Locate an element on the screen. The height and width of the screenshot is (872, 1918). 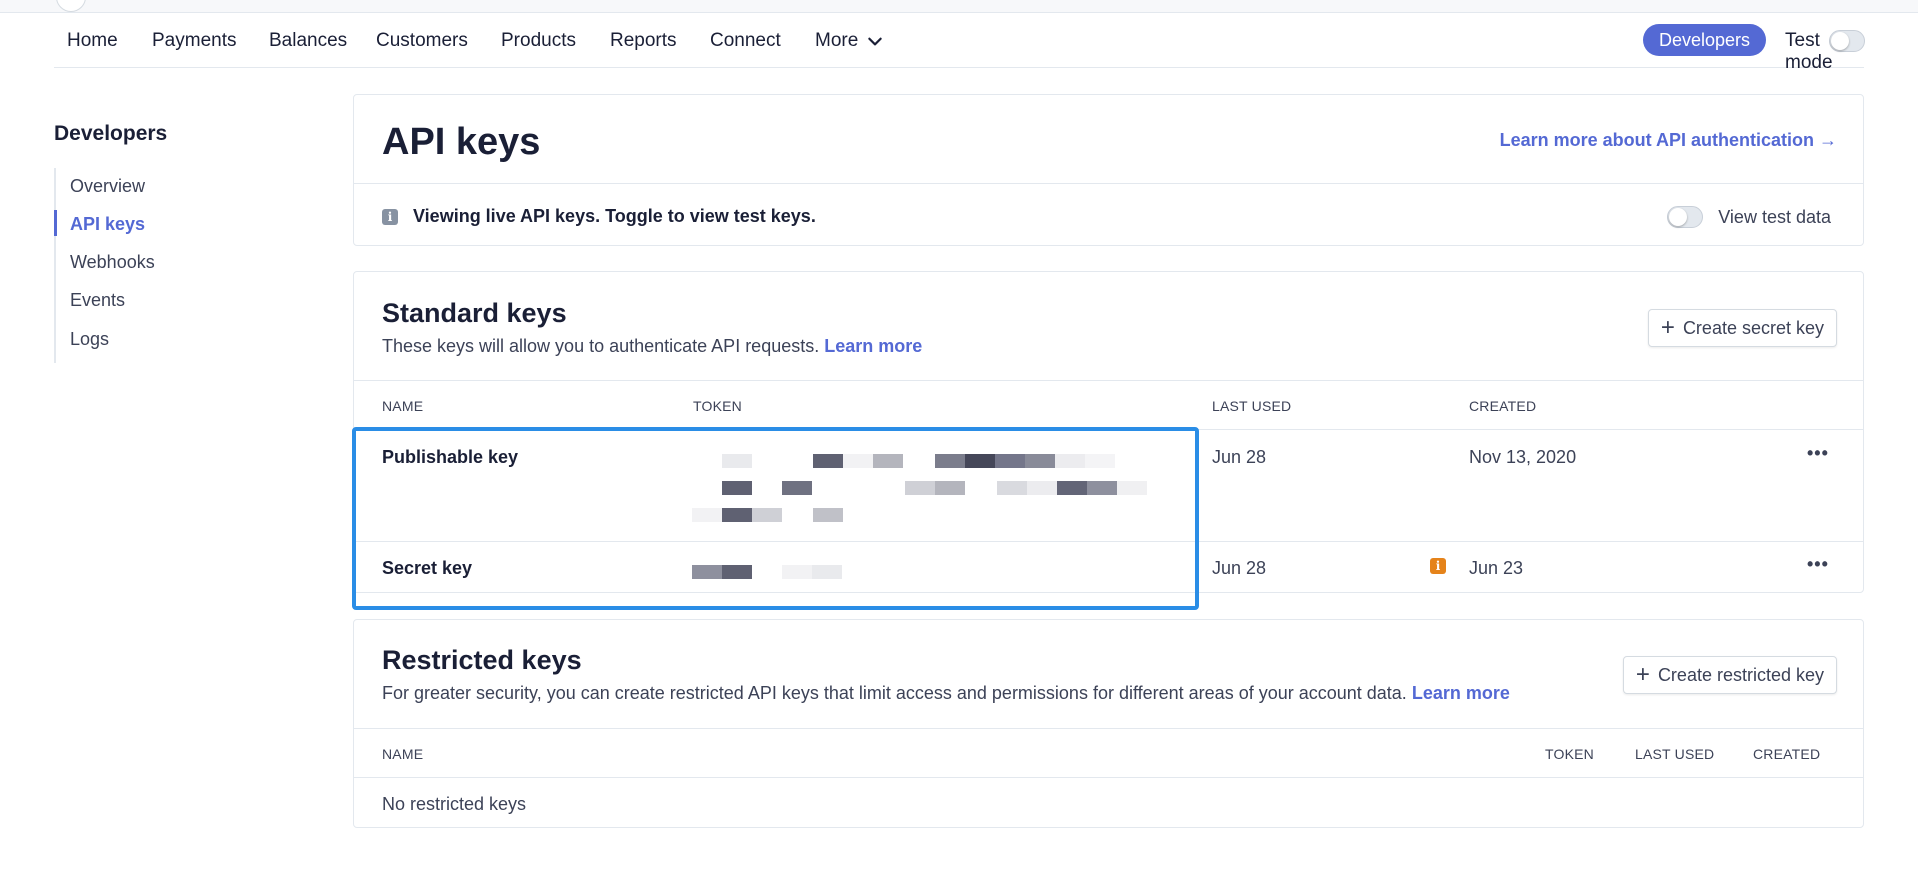
nav-payments: Payments is located at coordinates (194, 41).